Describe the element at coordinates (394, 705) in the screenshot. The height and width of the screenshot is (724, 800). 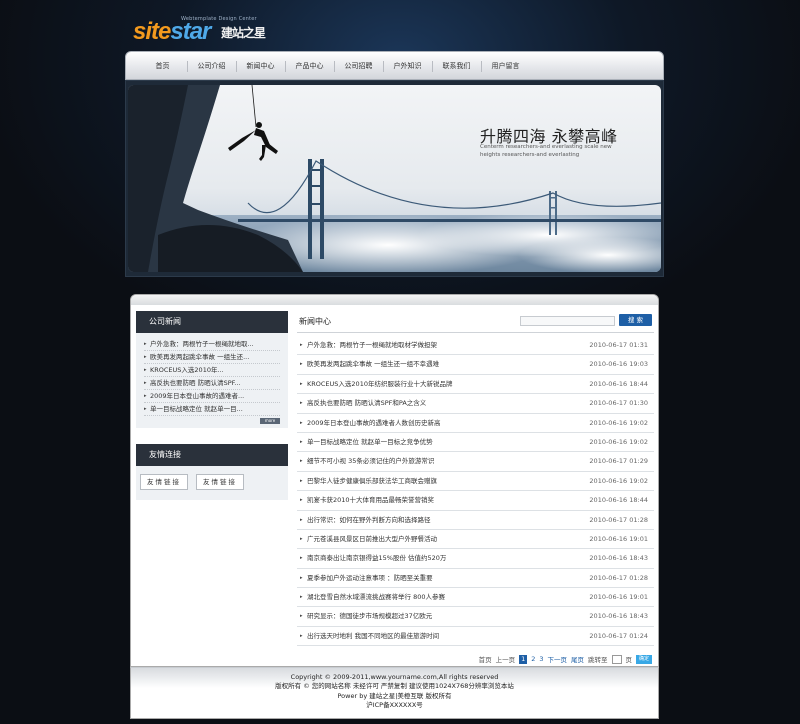
I see `footer-icp: 沪ICP备XXXXXX号` at that location.